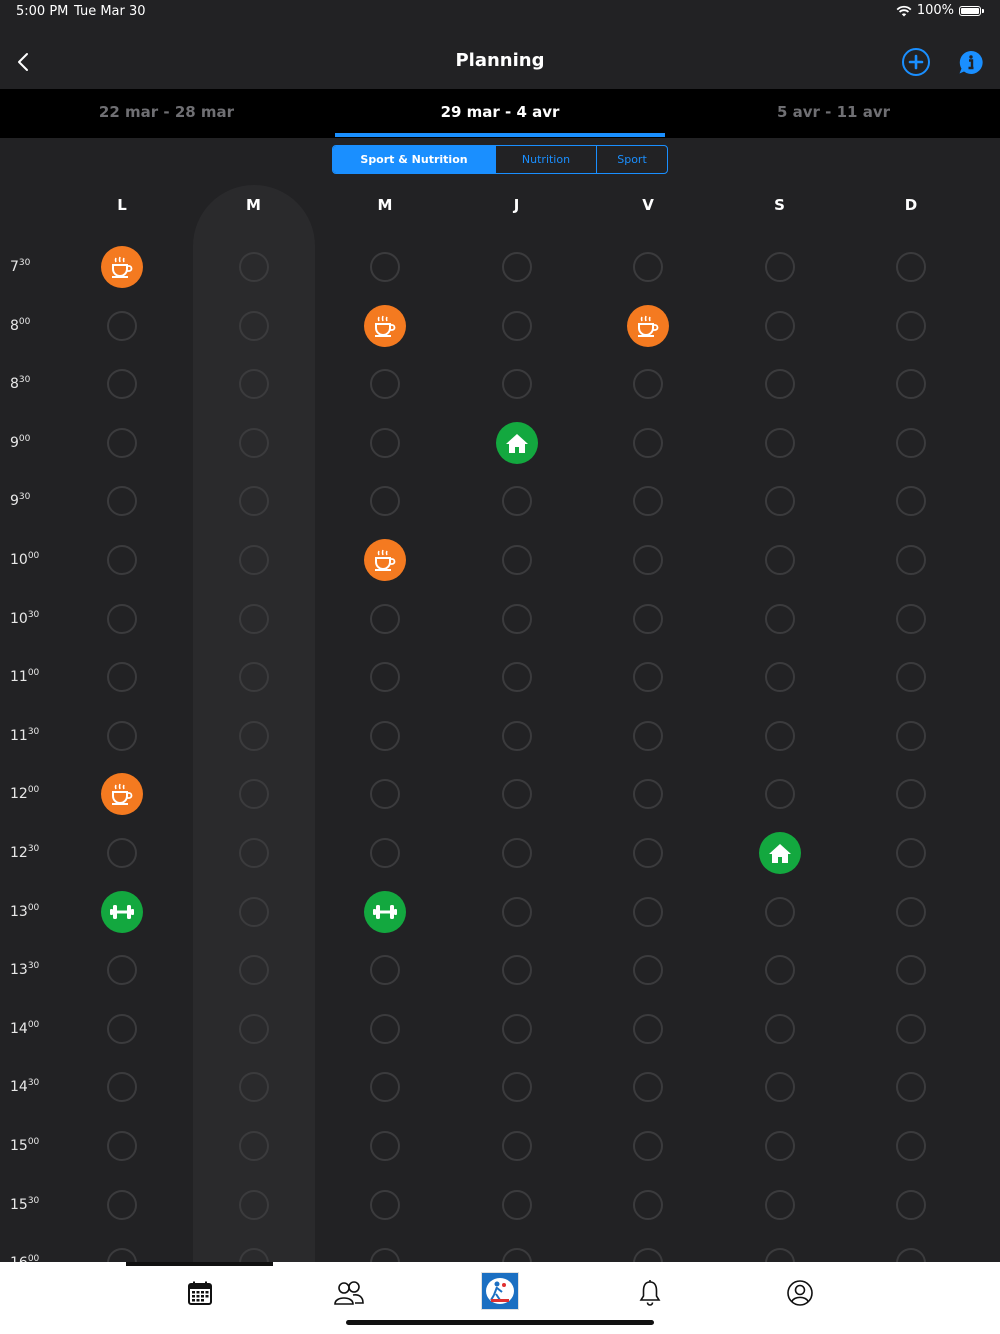 Image resolution: width=1000 pixels, height=1334 pixels. I want to click on week-prev: 22 mar - 28 mar, so click(166, 112).